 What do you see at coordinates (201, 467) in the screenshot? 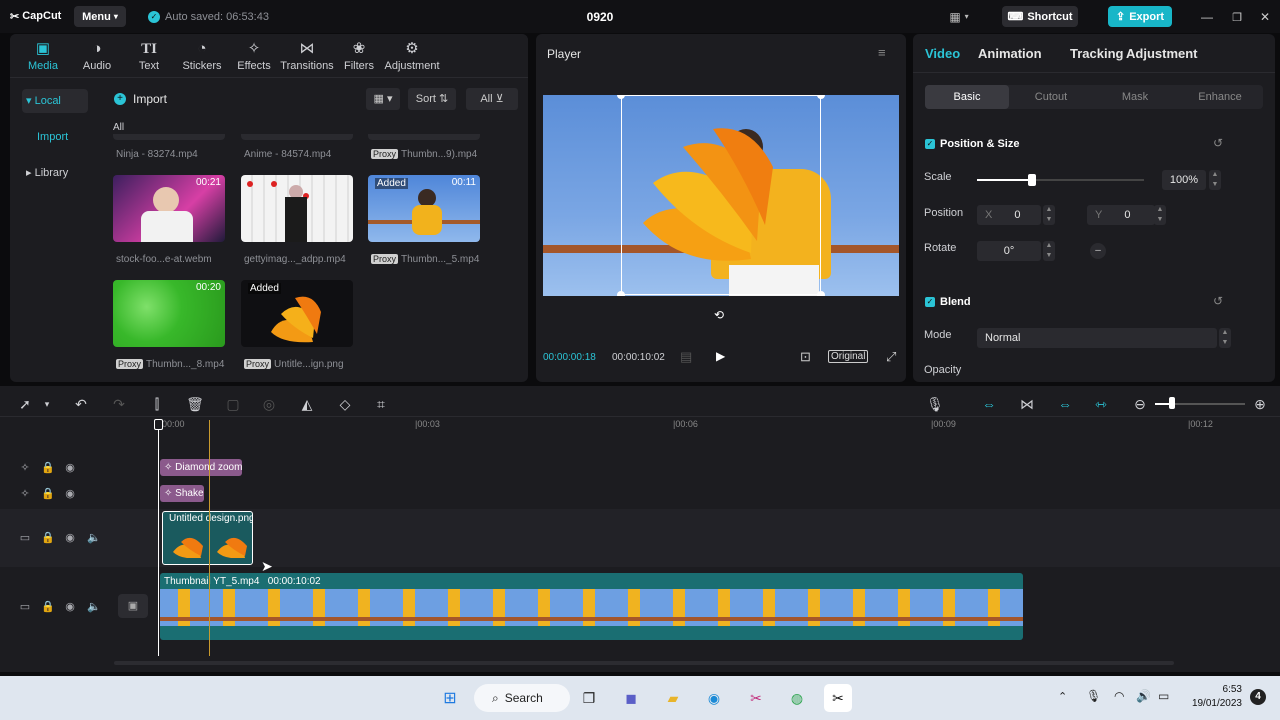
I see `effect-clip: ✧ Diamond zoom` at bounding box center [201, 467].